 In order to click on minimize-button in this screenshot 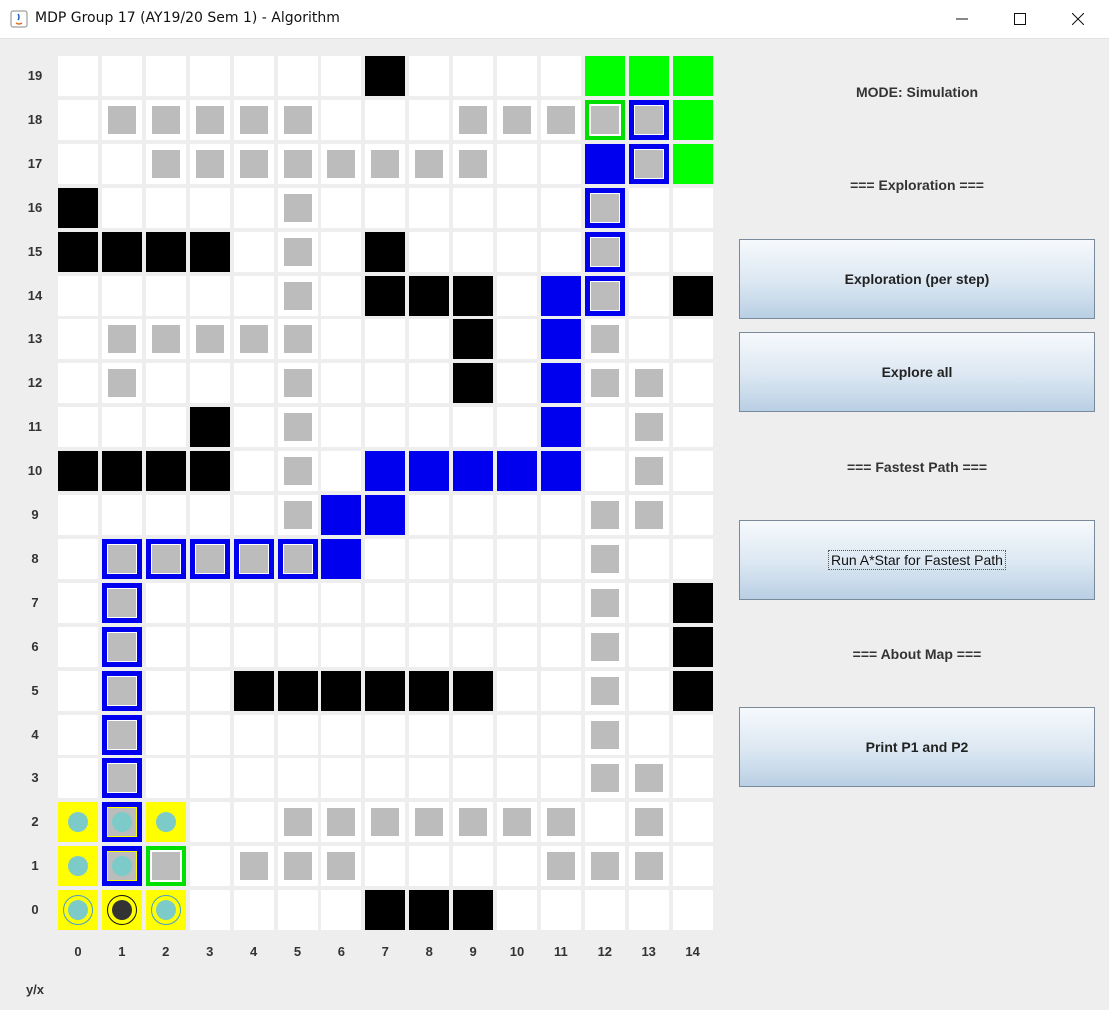, I will do `click(962, 19)`.